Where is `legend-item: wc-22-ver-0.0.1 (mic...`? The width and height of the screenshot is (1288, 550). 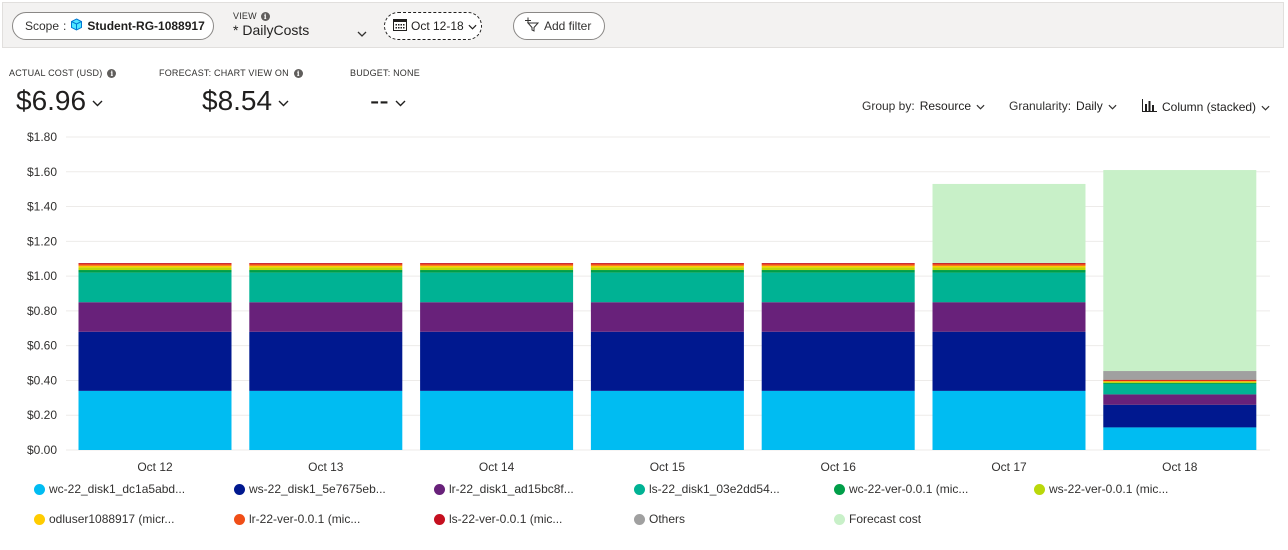 legend-item: wc-22-ver-0.0.1 (mic... is located at coordinates (901, 489).